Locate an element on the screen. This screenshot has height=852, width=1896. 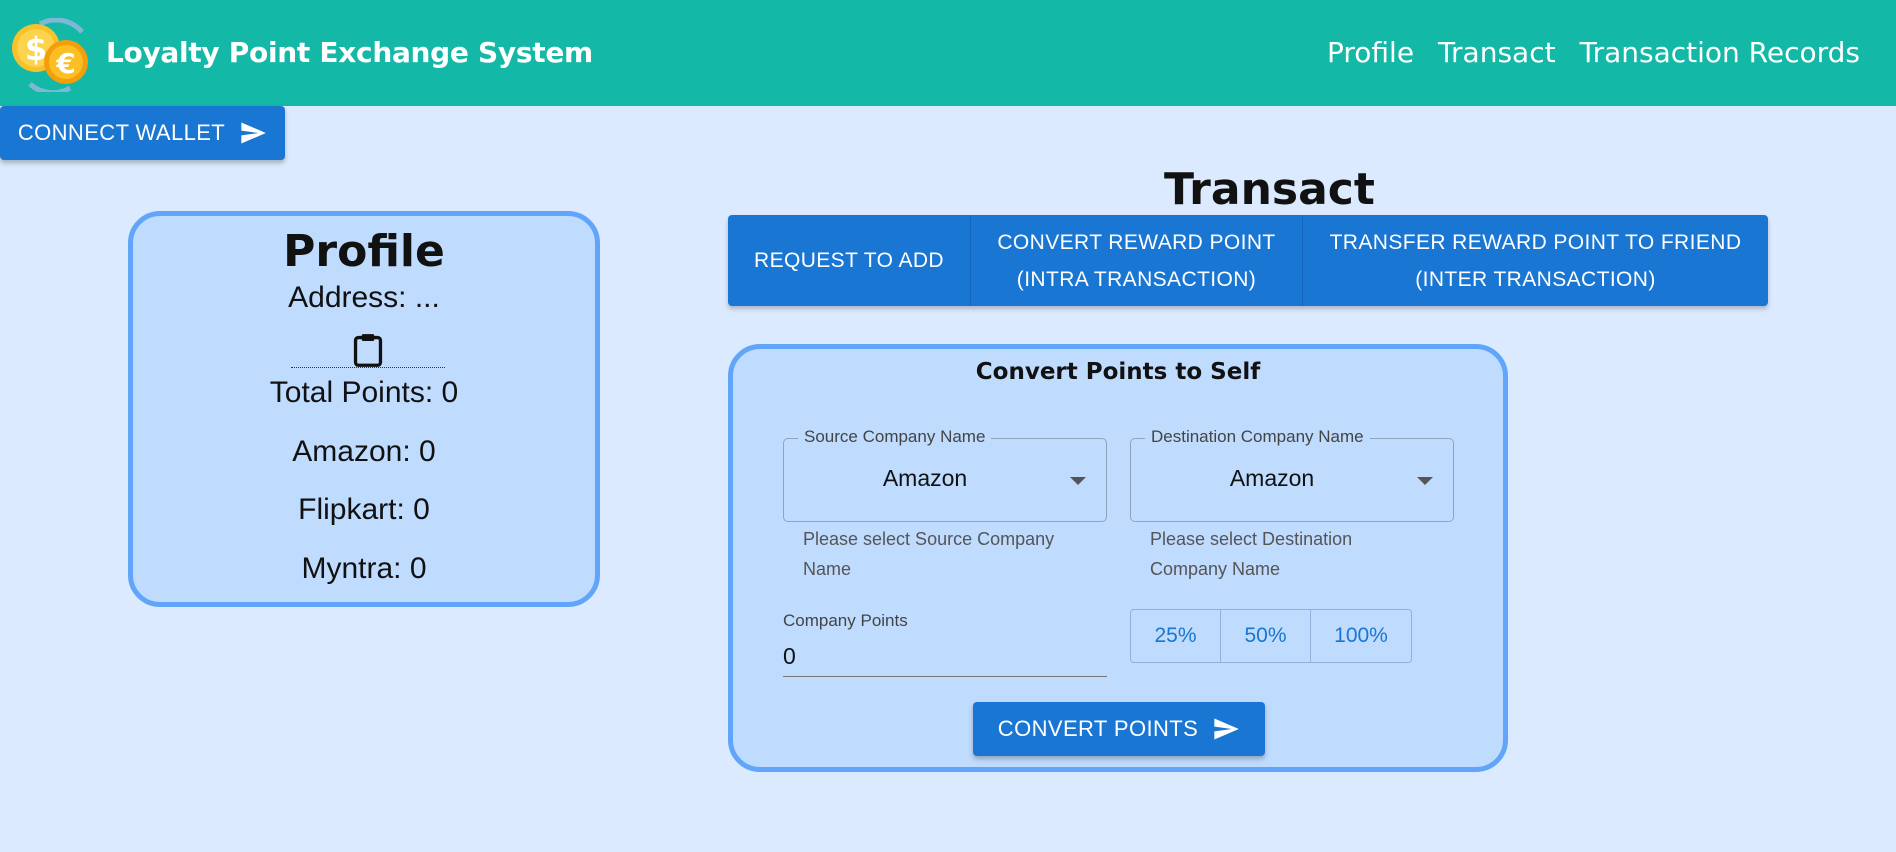
tab-label-line1: CONVERT REWARD POINT is located at coordinates (1136, 242).